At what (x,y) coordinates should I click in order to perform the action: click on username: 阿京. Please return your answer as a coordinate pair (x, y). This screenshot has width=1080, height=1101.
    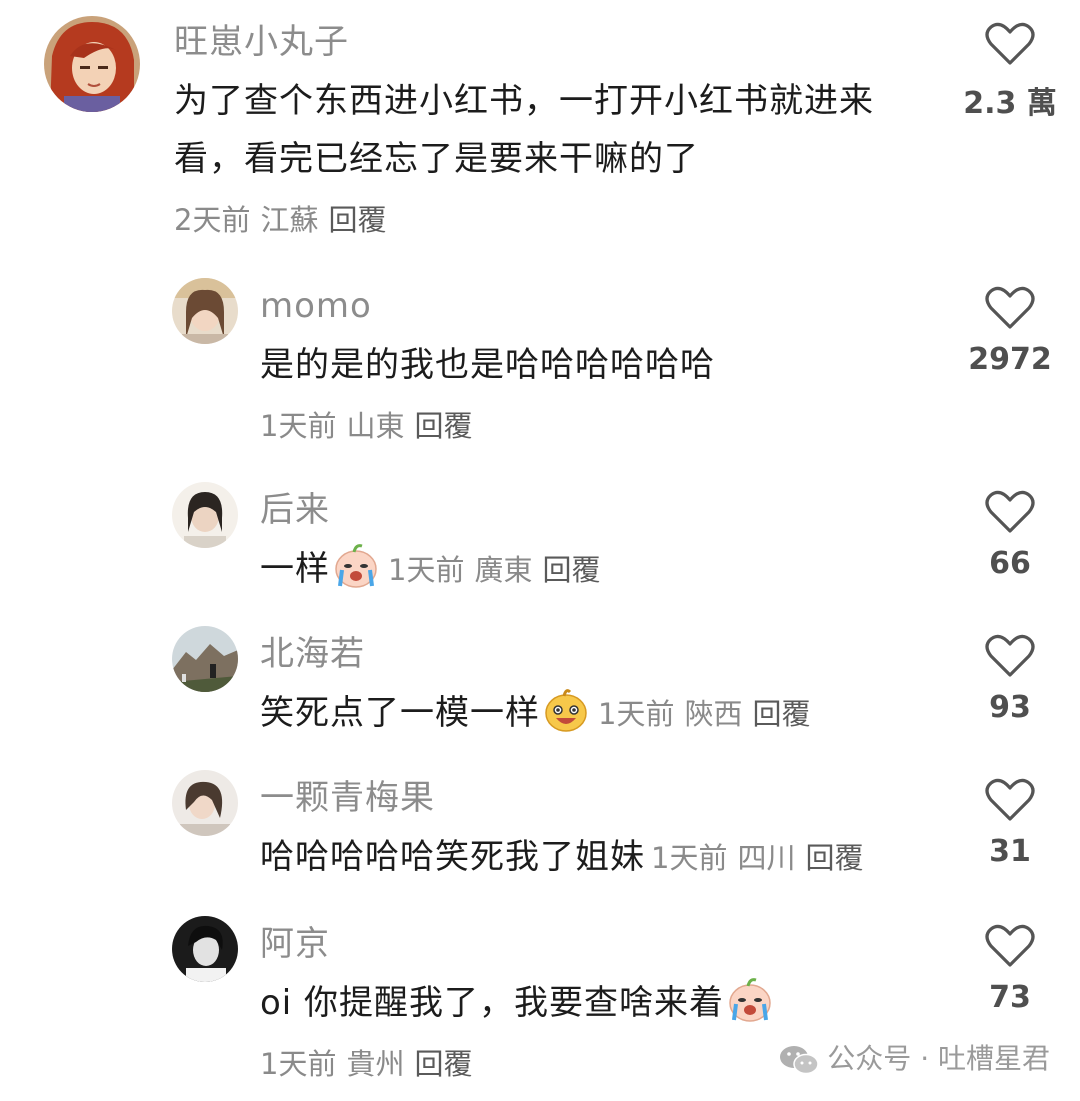
    Looking at the image, I should click on (295, 944).